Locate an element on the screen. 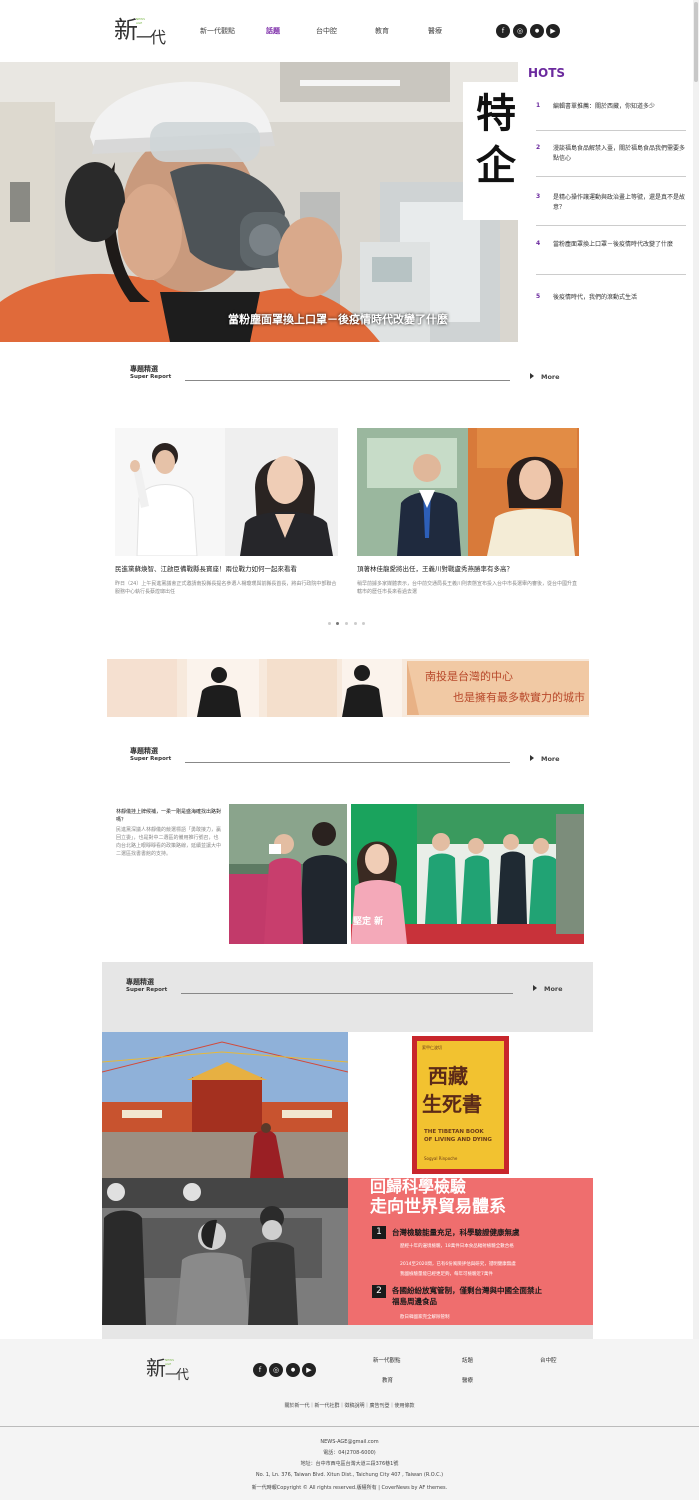 Image resolution: width=699 pixels, height=1500 pixels. book-en-author: Sogyal Rinpoche is located at coordinates (441, 1158).